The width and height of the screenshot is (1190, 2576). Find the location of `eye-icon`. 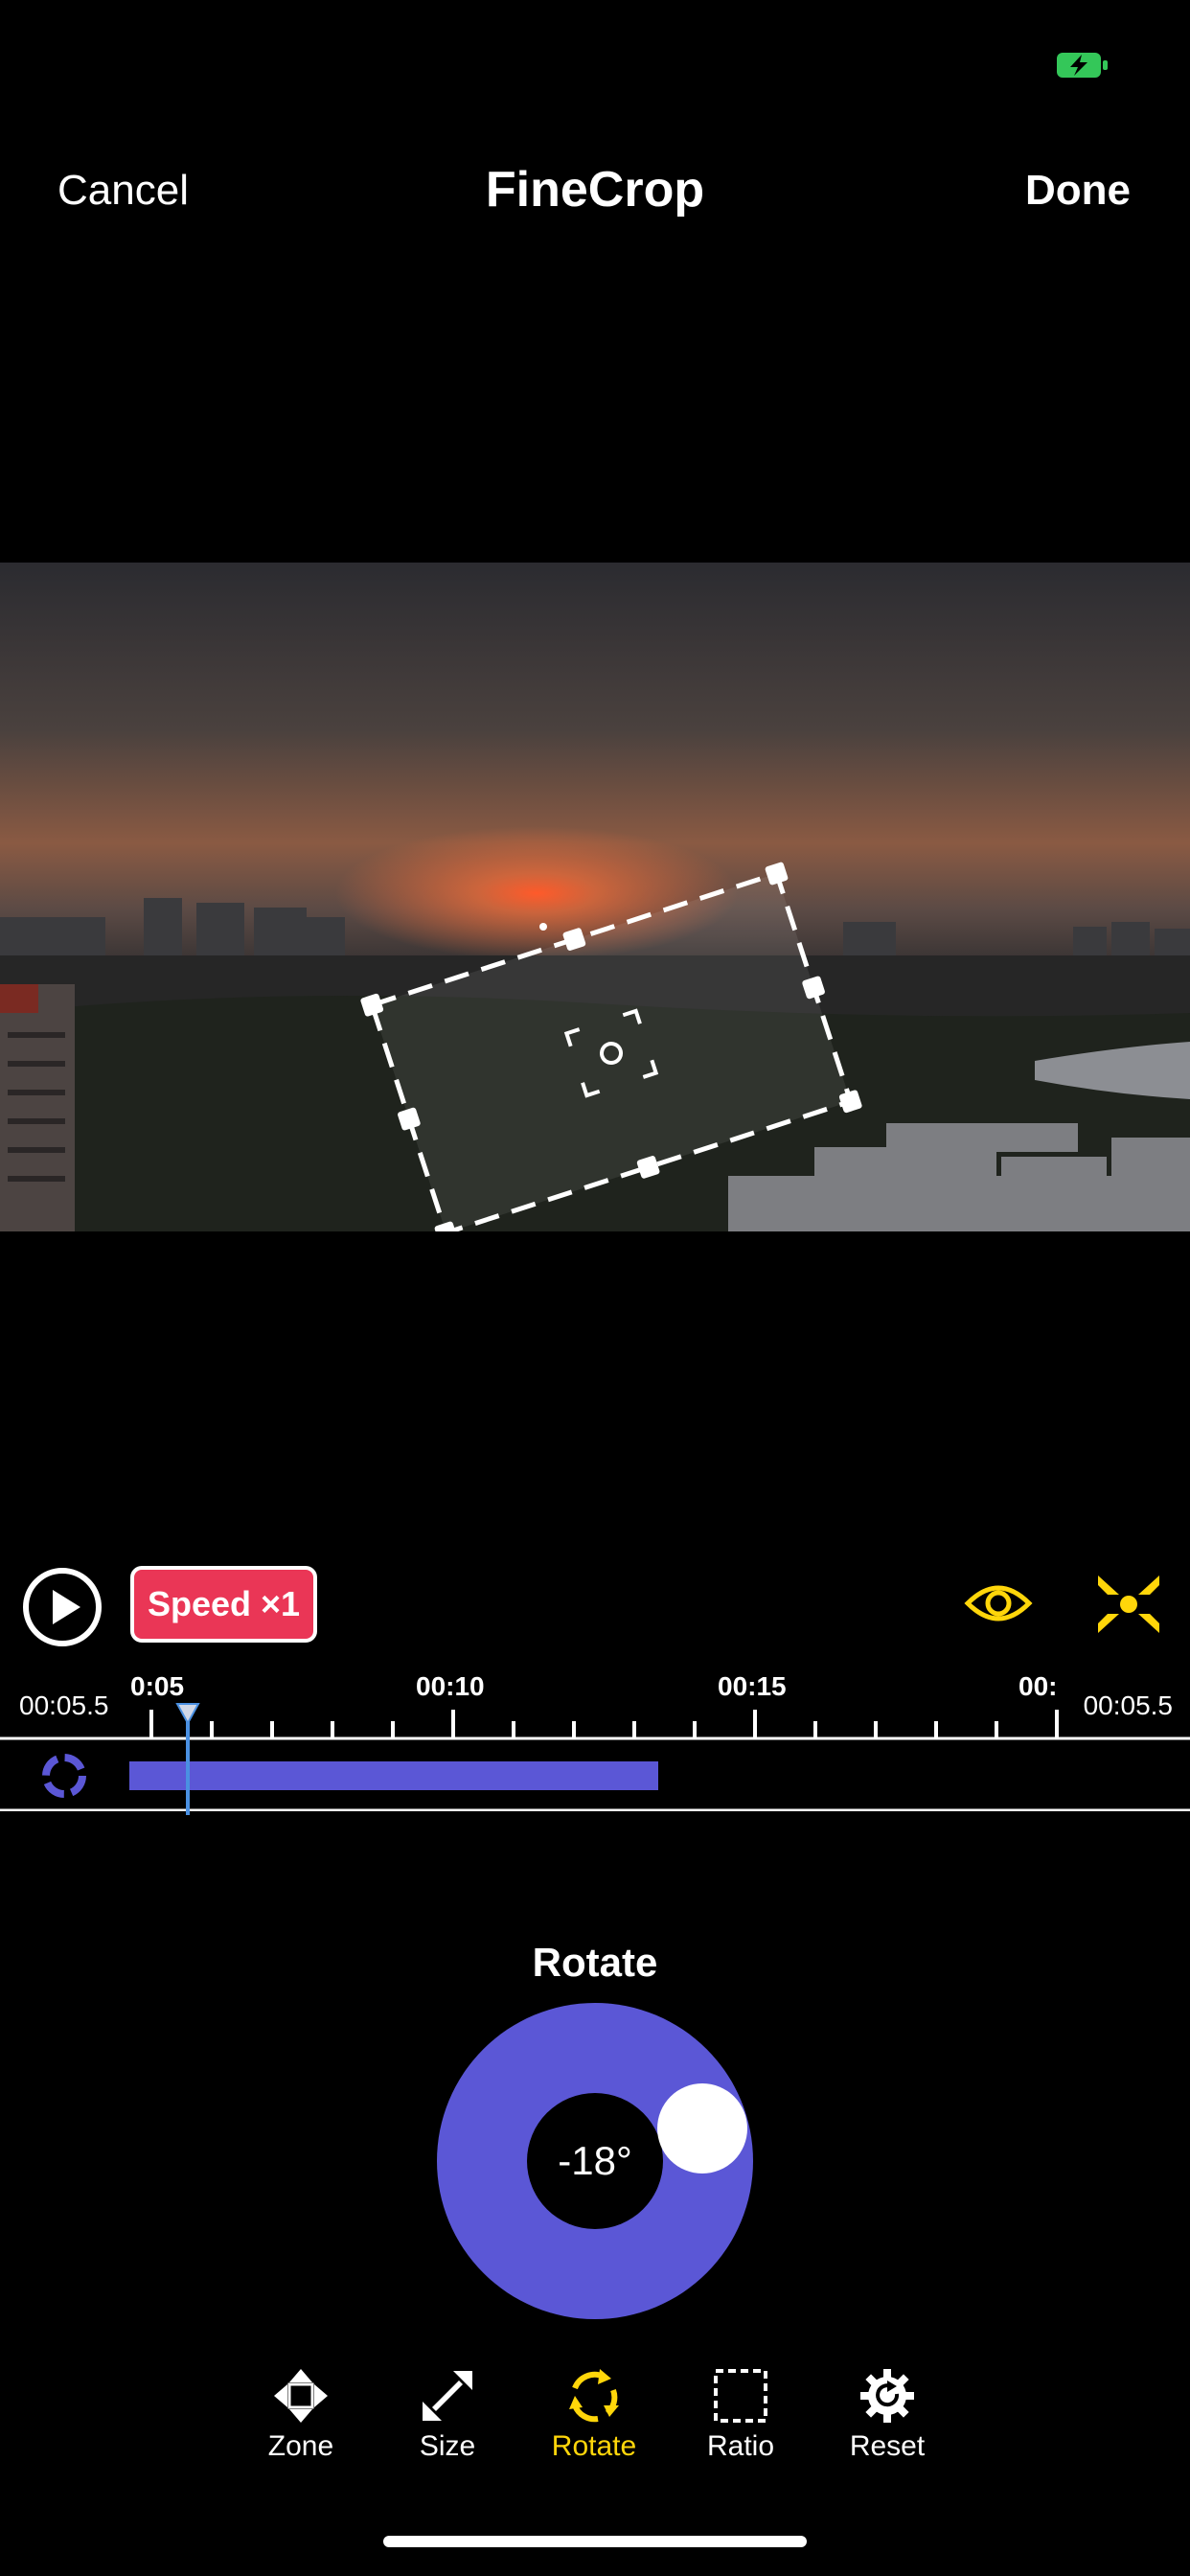

eye-icon is located at coordinates (999, 1603).